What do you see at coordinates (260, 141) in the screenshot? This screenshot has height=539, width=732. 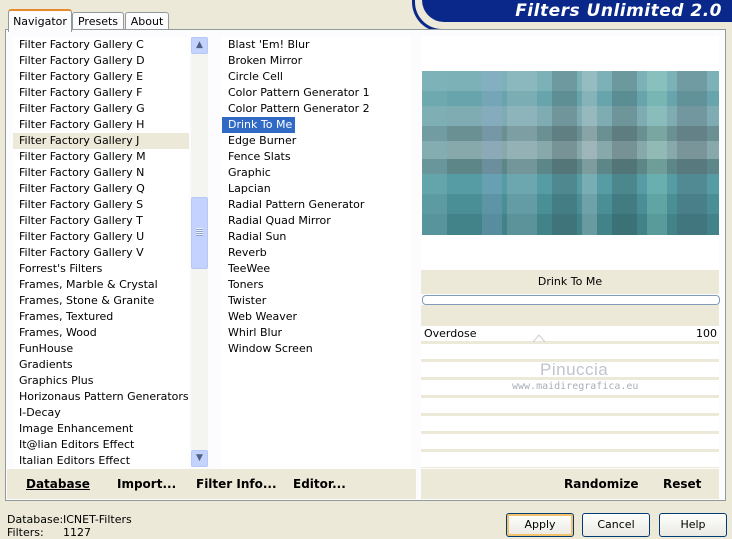 I see `list-item: Edge Burner` at bounding box center [260, 141].